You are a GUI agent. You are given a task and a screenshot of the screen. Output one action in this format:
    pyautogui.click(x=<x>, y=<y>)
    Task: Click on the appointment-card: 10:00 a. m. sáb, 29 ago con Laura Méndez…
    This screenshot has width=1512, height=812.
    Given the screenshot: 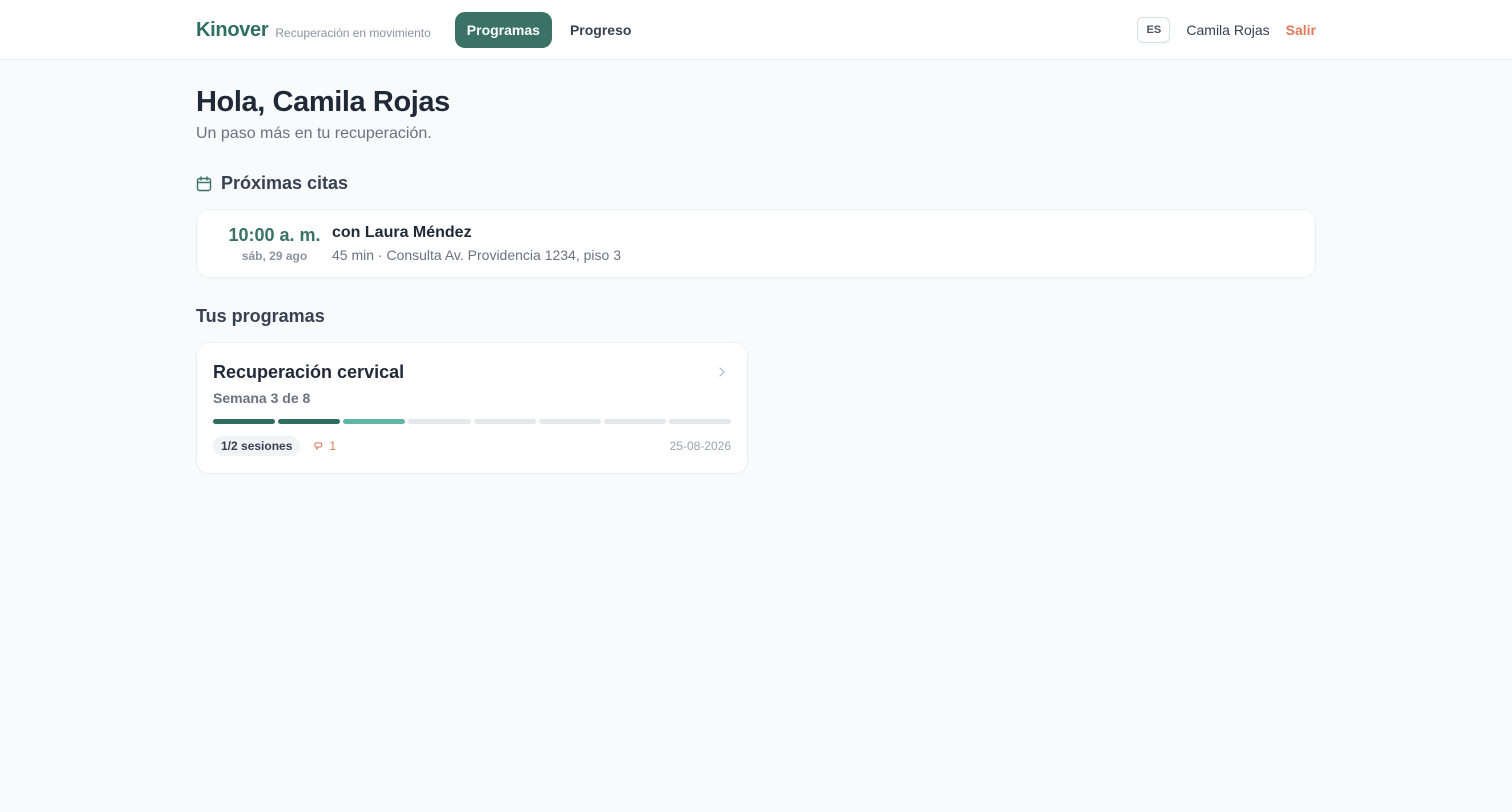 What is the action you would take?
    pyautogui.click(x=756, y=243)
    